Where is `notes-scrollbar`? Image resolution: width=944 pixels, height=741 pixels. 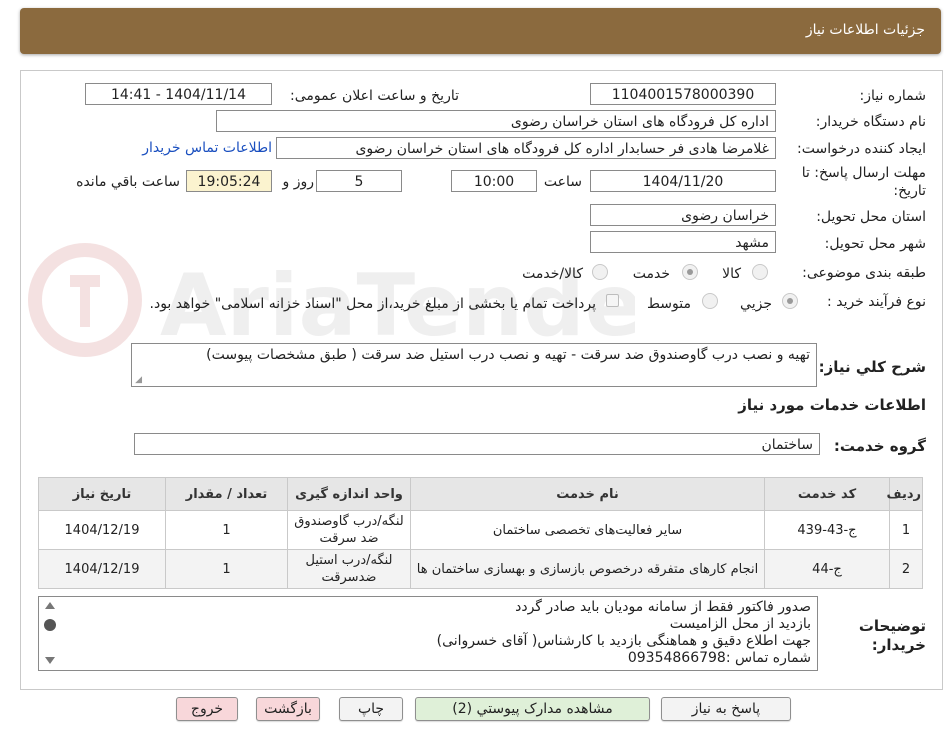
notes-scrollbar is located at coordinates (50, 633).